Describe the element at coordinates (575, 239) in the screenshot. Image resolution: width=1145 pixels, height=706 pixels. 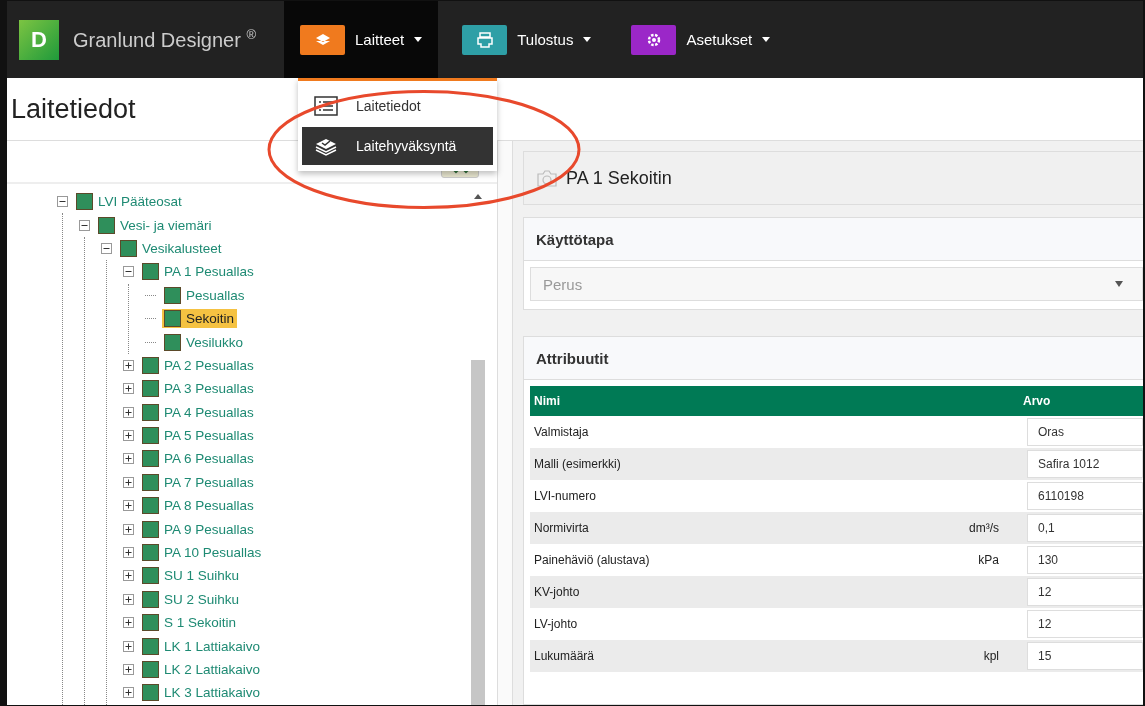
I see `card-heading: Käyttötapa` at that location.